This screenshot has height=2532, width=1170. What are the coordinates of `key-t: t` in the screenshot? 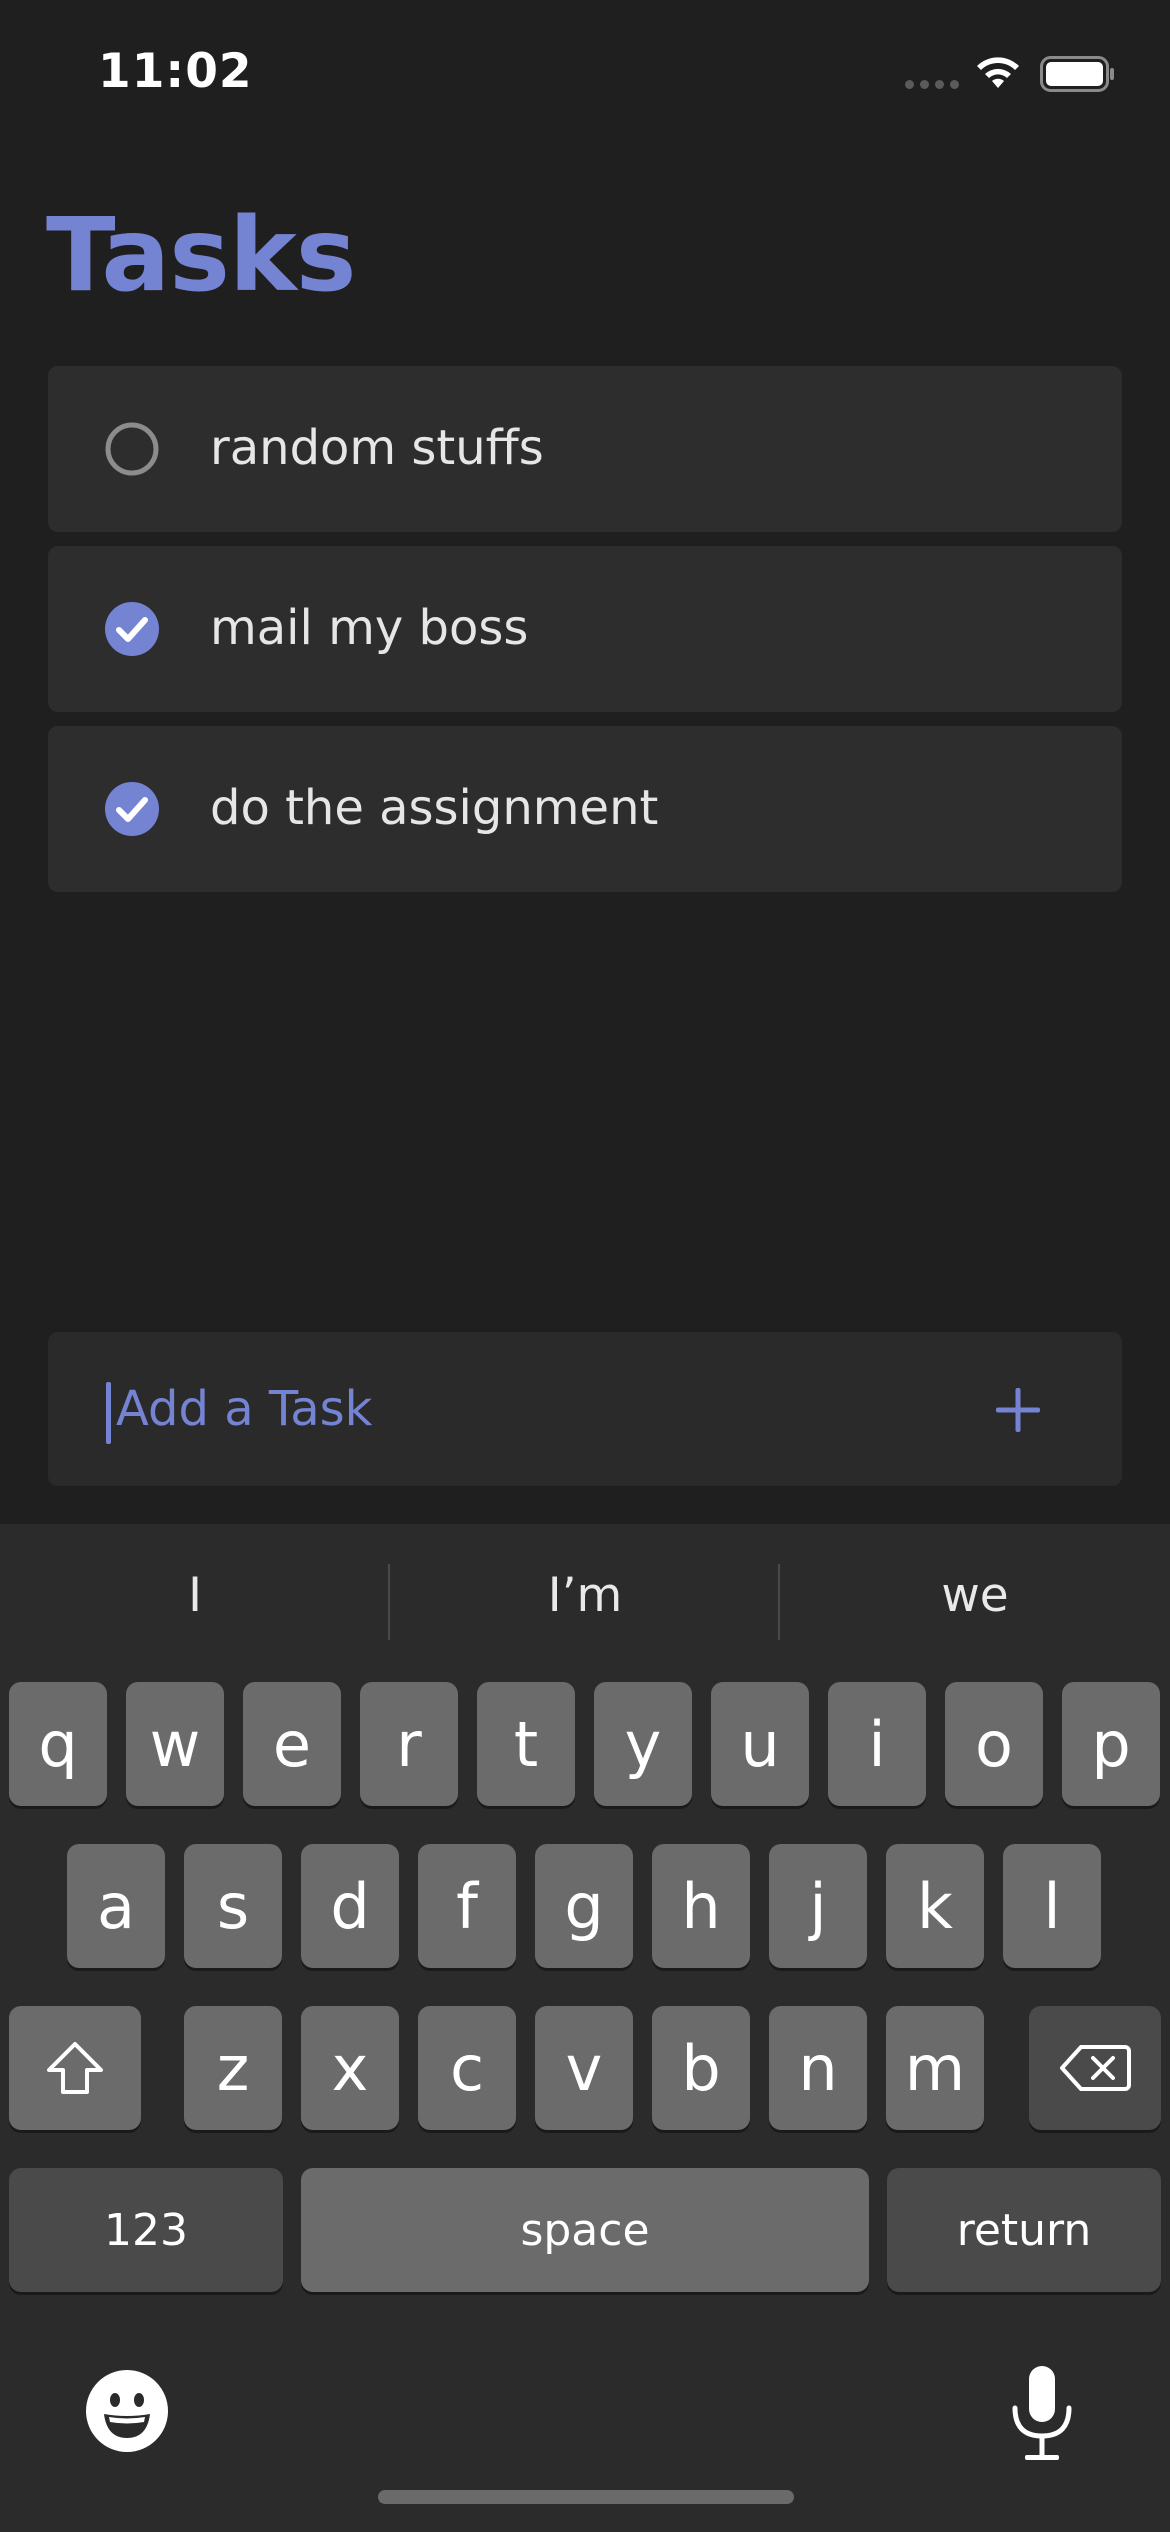 It's located at (526, 1744).